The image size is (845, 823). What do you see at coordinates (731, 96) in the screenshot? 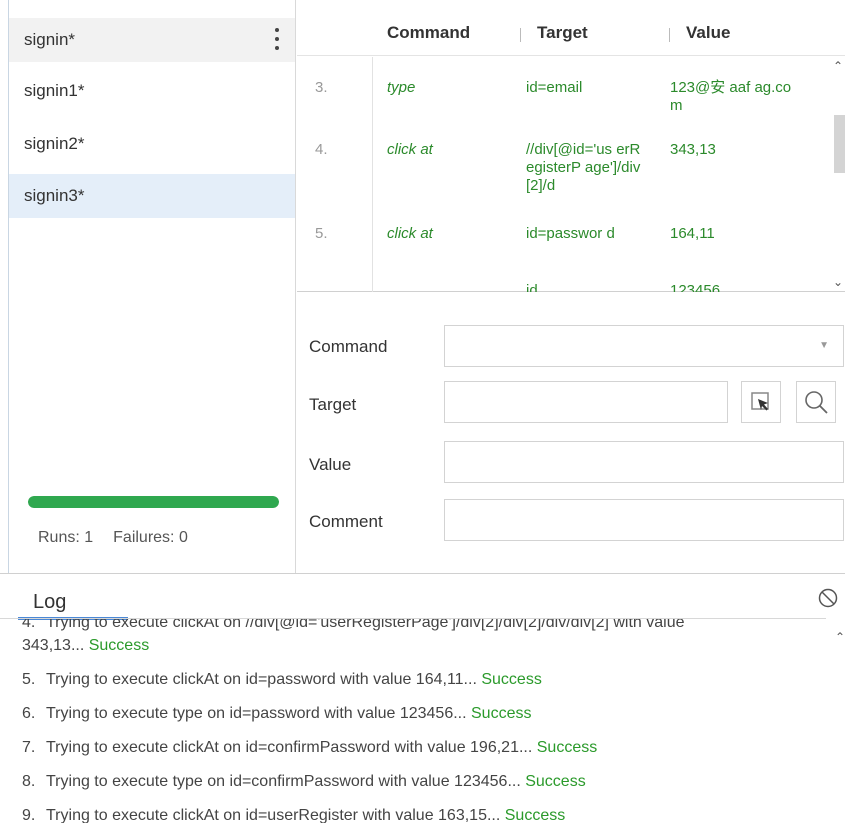
I see `row-value: 123@安 aaf ag.com` at bounding box center [731, 96].